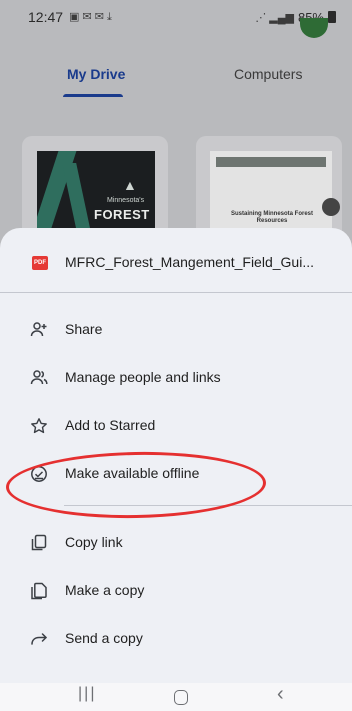  Describe the element at coordinates (314, 28) in the screenshot. I see `account-avatar` at that location.